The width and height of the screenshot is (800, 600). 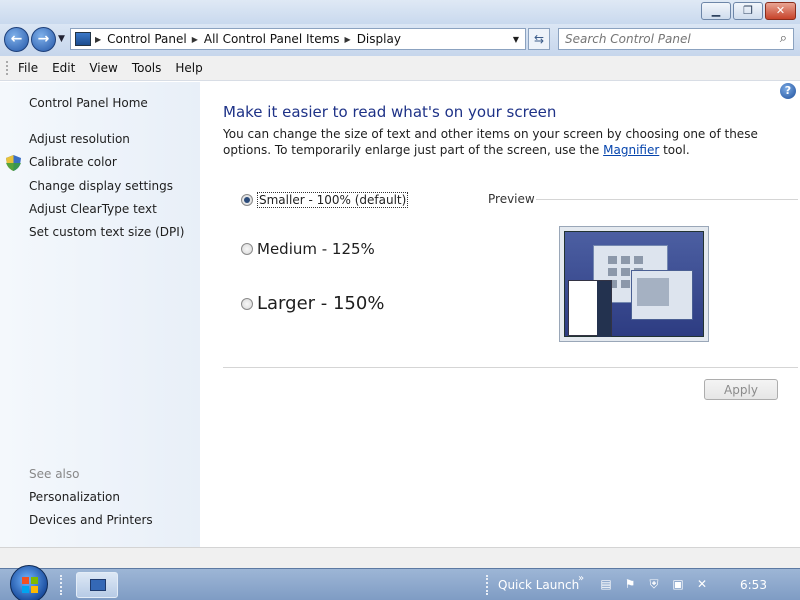 What do you see at coordinates (316, 249) in the screenshot?
I see `option-medium-label: Medium - 125%` at bounding box center [316, 249].